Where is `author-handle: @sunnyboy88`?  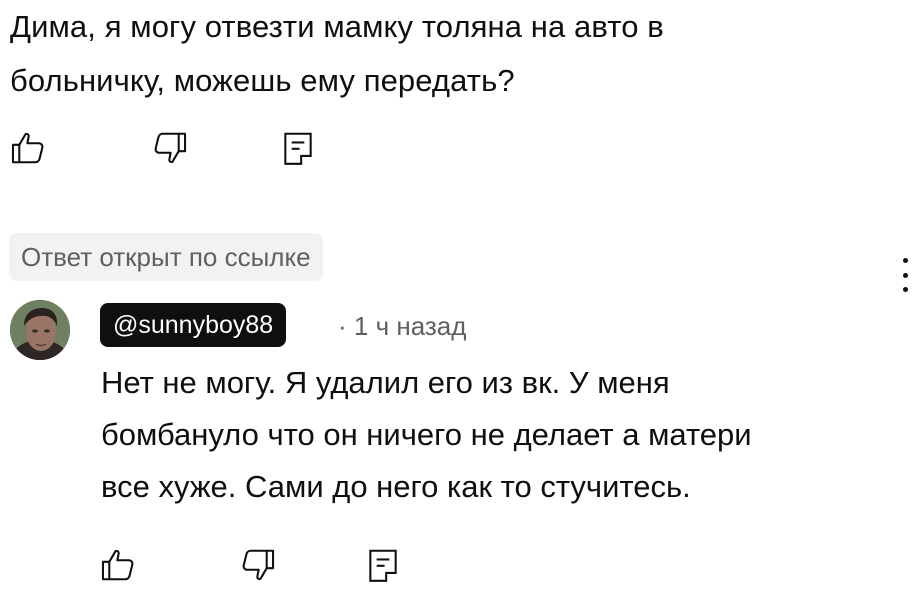
author-handle: @sunnyboy88 is located at coordinates (193, 325).